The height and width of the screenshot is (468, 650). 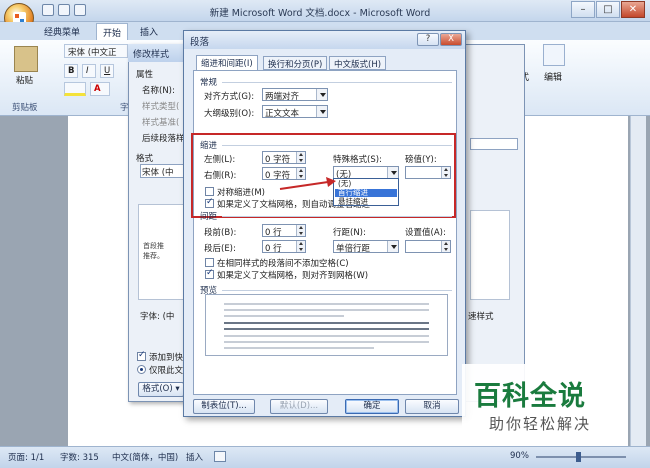 I want to click on outline-level-label: 大纲级别(O):, so click(x=229, y=114).